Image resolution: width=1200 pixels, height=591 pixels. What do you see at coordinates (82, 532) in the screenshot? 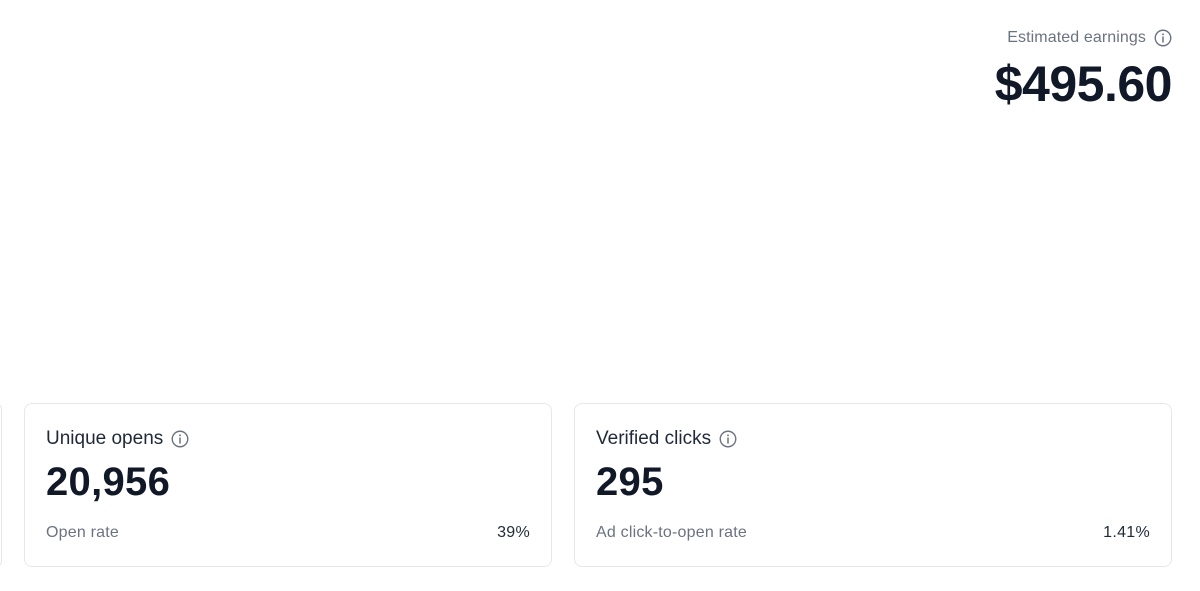
I see `open-rate-label: Open rate` at bounding box center [82, 532].